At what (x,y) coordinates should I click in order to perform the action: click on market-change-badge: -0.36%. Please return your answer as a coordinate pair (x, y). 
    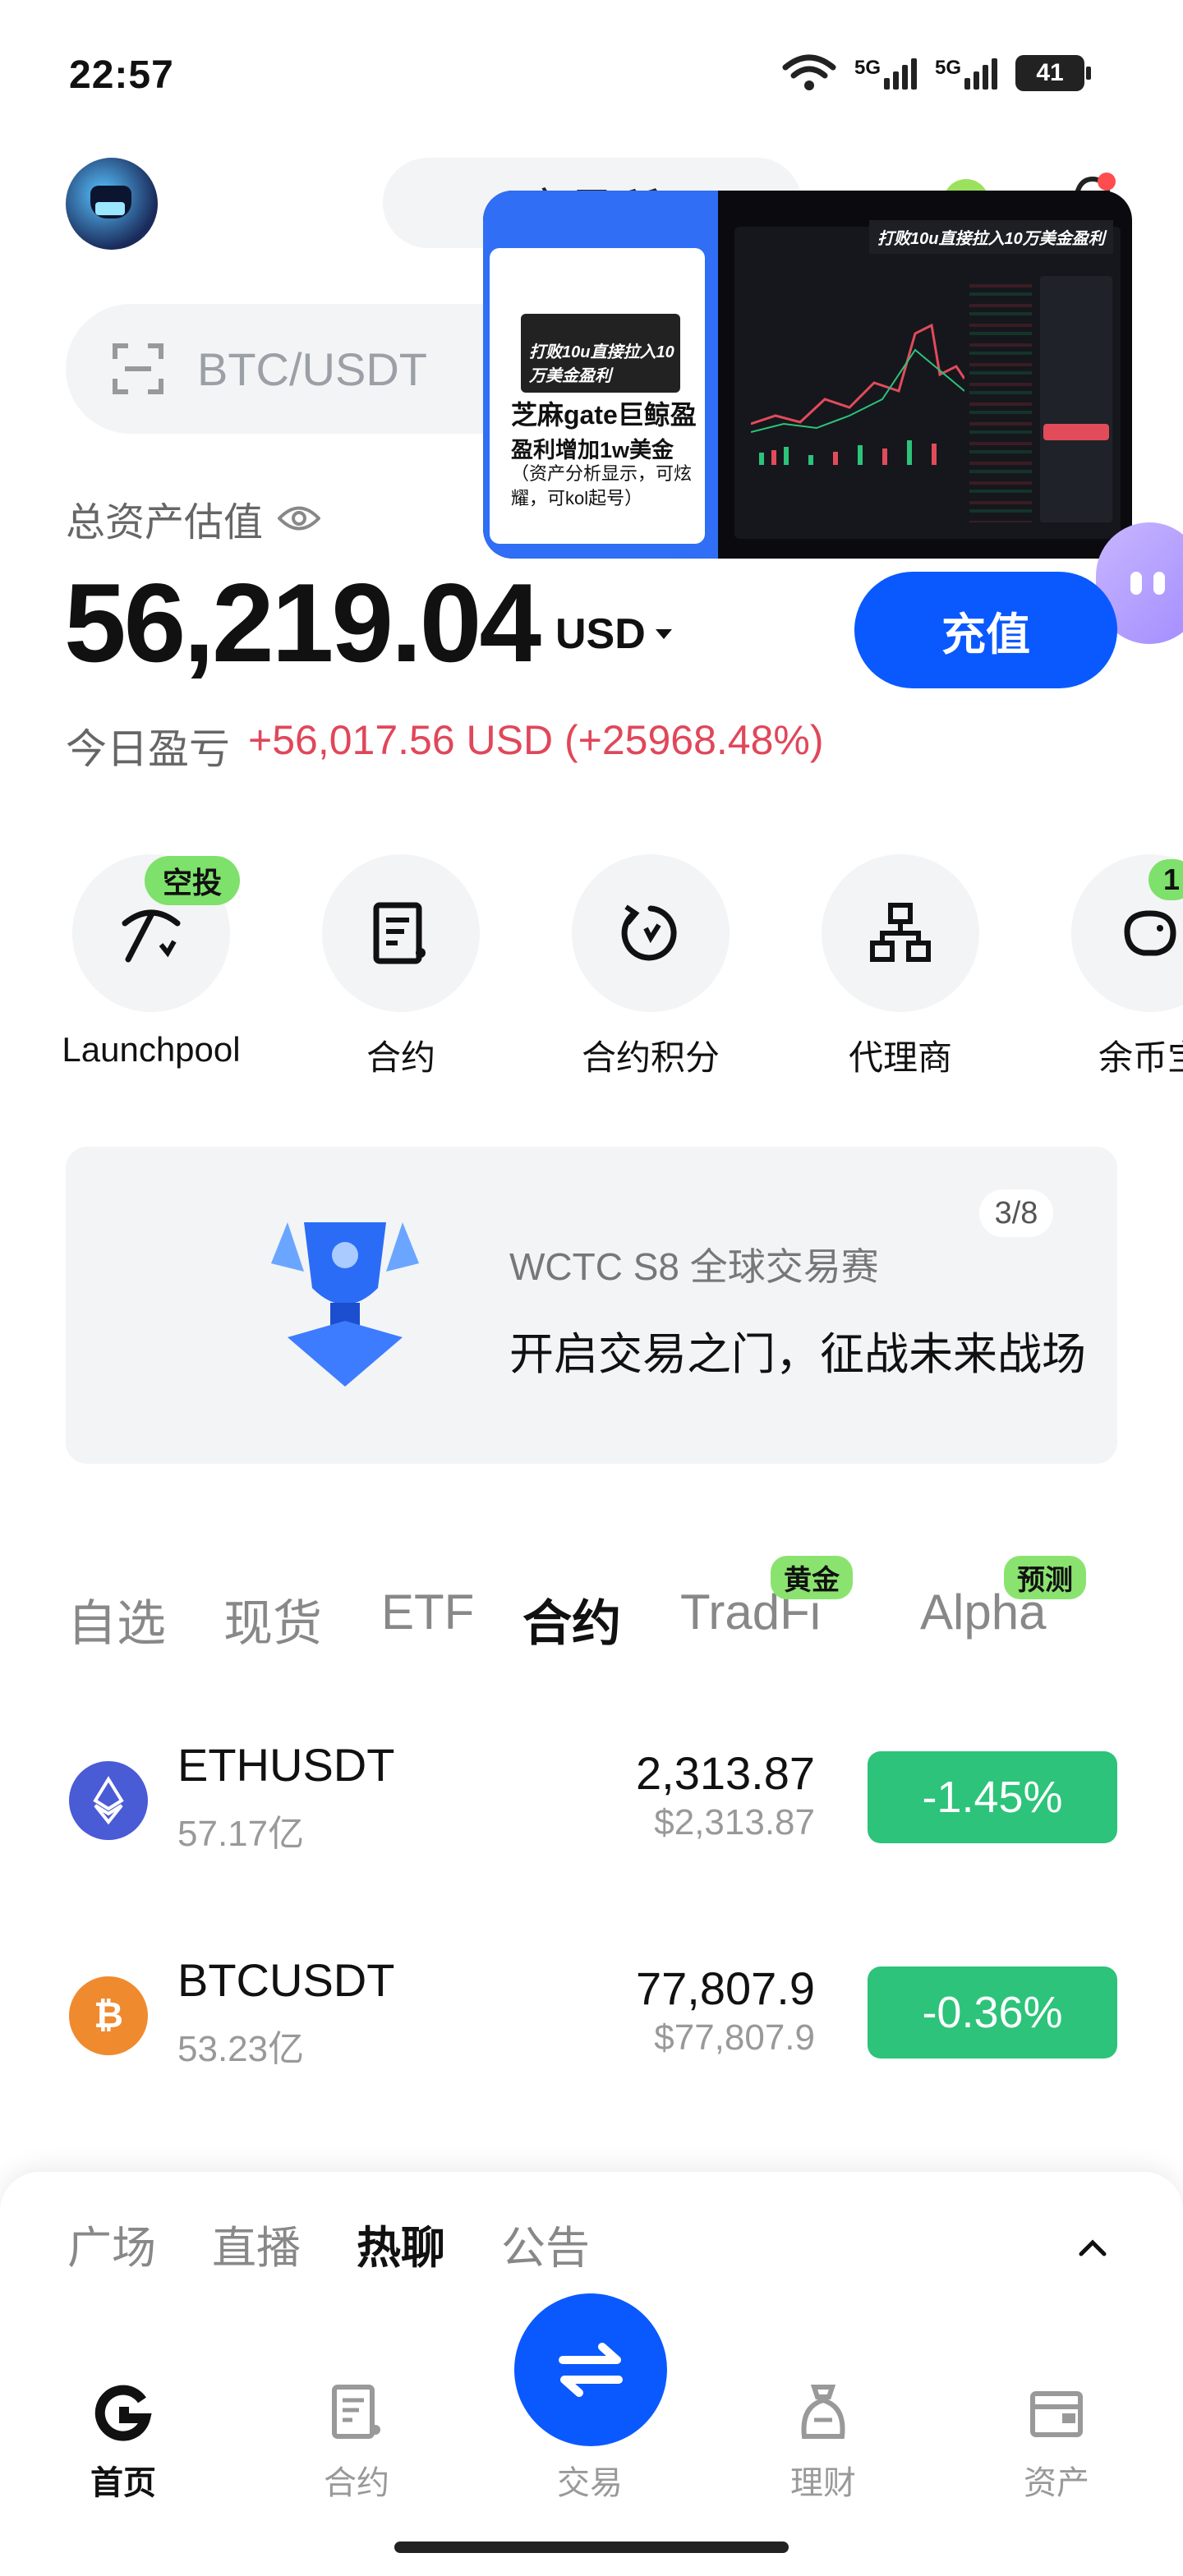
    Looking at the image, I should click on (992, 2012).